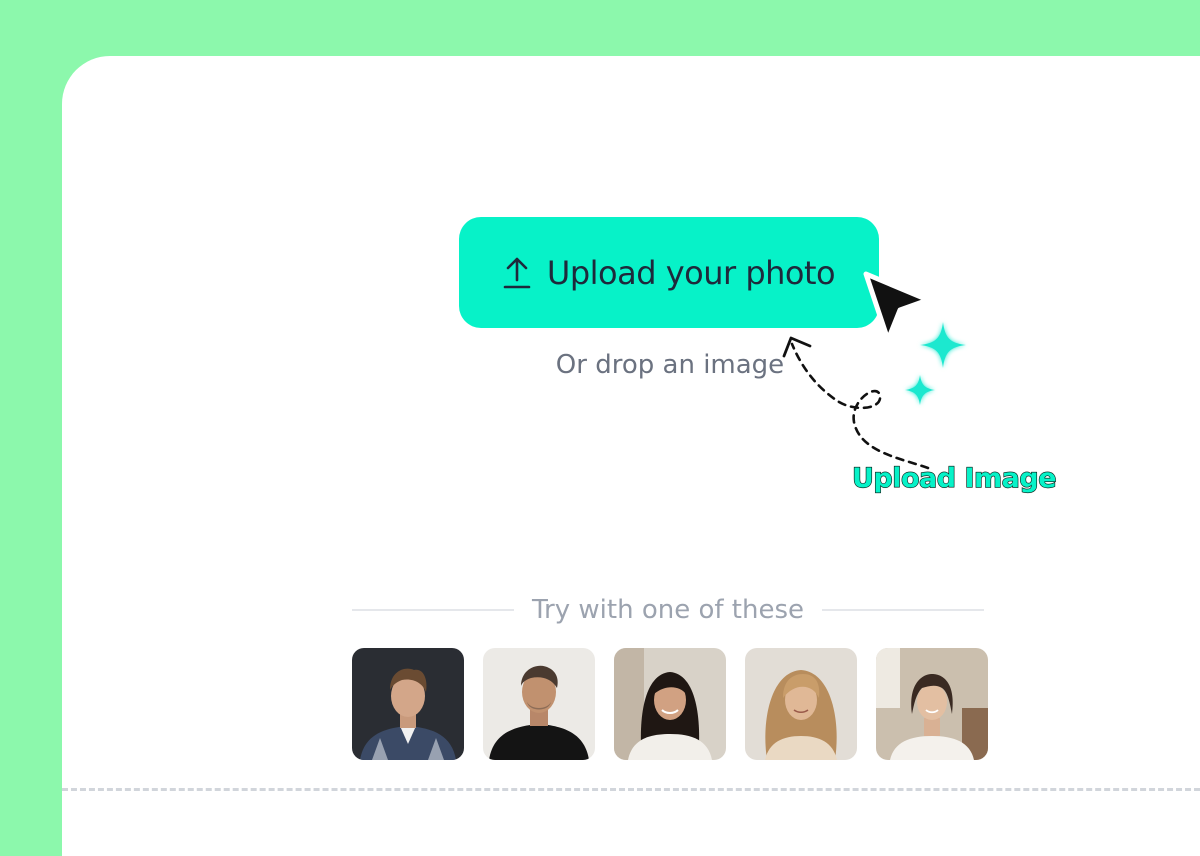  Describe the element at coordinates (517, 272) in the screenshot. I see `upload-arrow-icon` at that location.